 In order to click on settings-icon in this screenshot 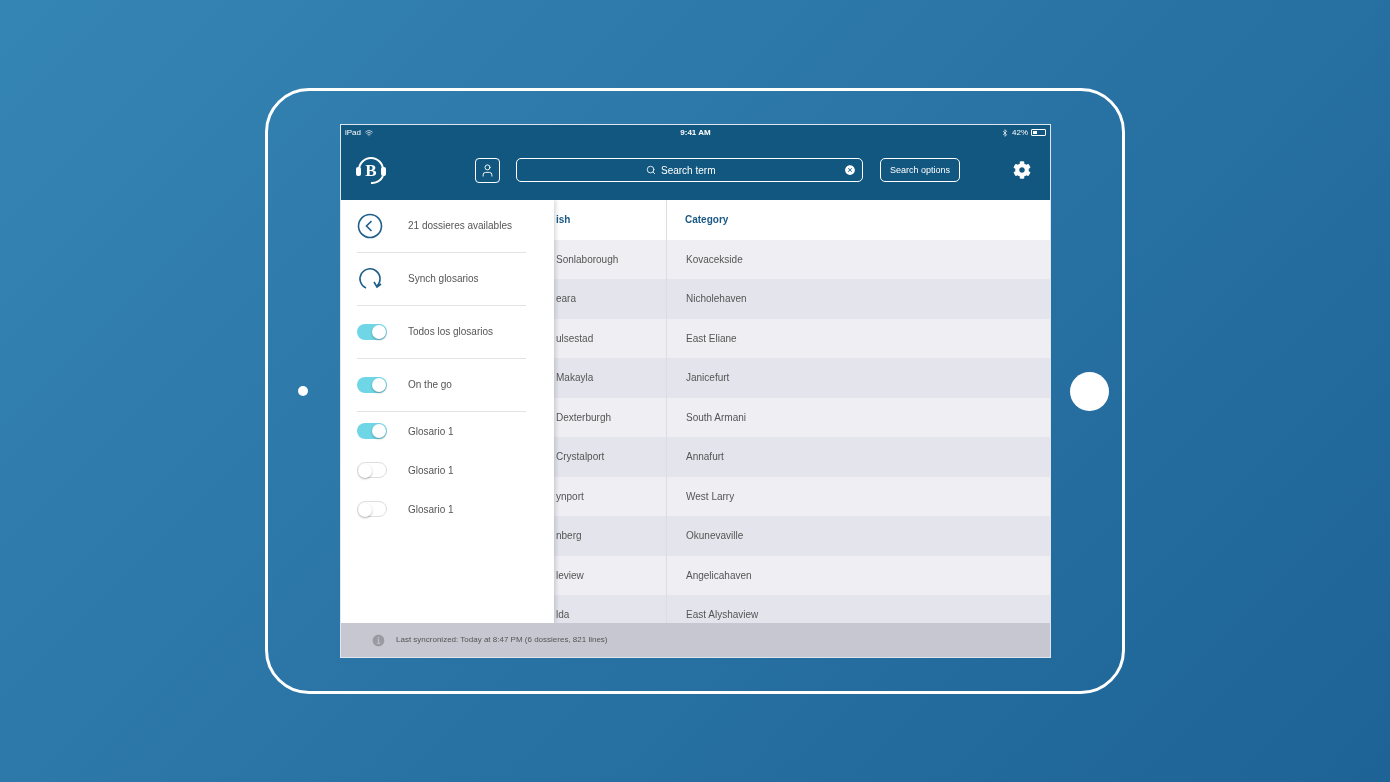, I will do `click(1022, 170)`.